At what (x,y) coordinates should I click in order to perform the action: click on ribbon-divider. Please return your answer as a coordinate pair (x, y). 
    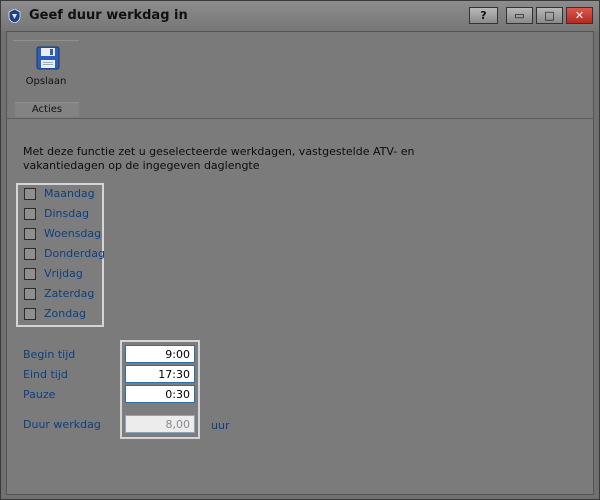
    Looking at the image, I should click on (46, 40).